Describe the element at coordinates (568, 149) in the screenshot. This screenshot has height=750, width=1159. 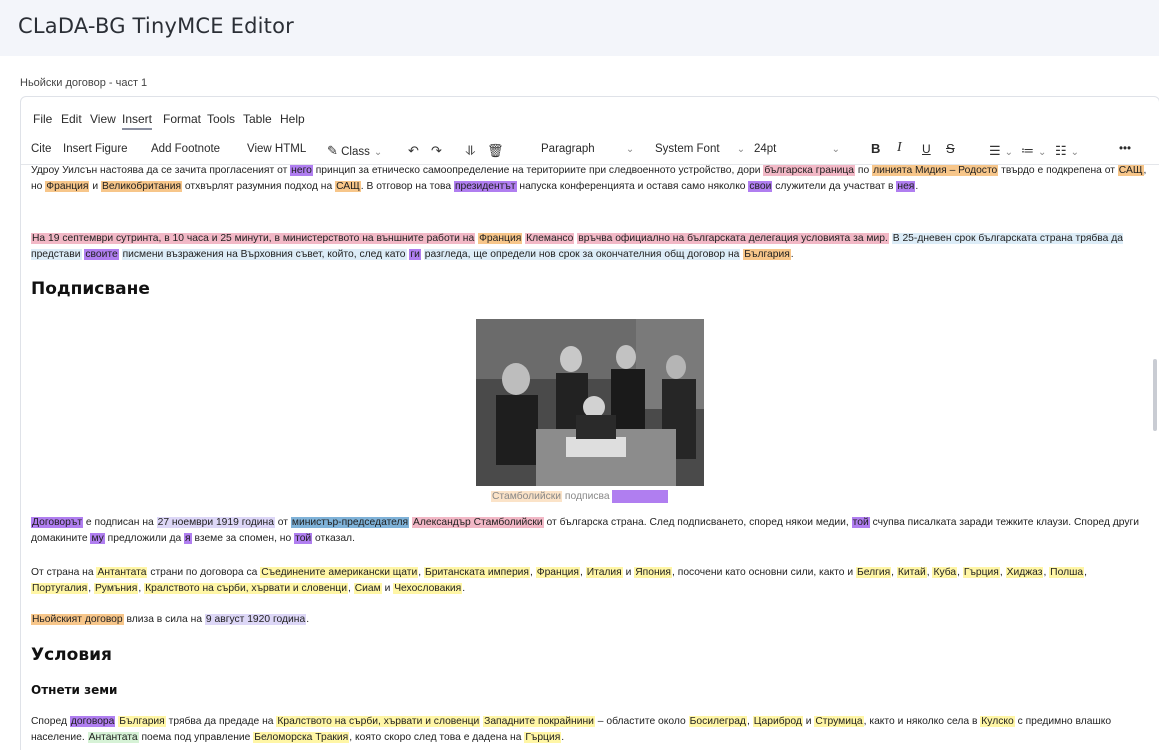
I see `block-format-value: Paragraph` at that location.